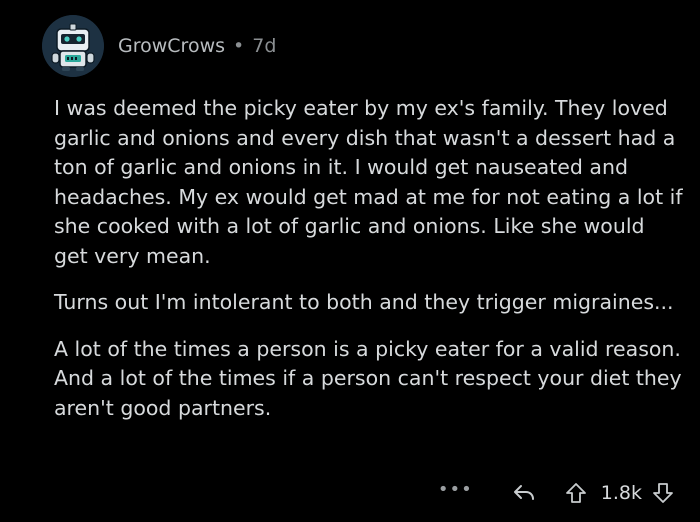 This screenshot has height=522, width=700. I want to click on robot-avatar-icon, so click(73, 46).